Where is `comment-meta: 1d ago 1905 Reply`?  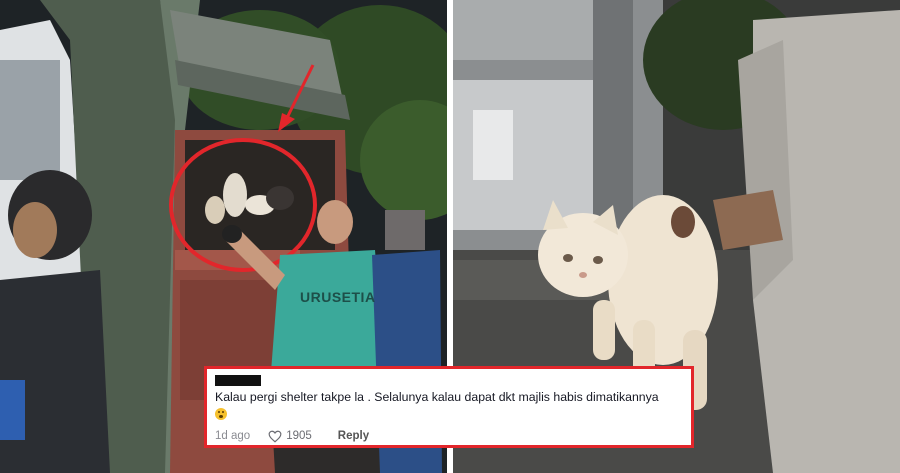
comment-meta: 1d ago 1905 Reply is located at coordinates (292, 436).